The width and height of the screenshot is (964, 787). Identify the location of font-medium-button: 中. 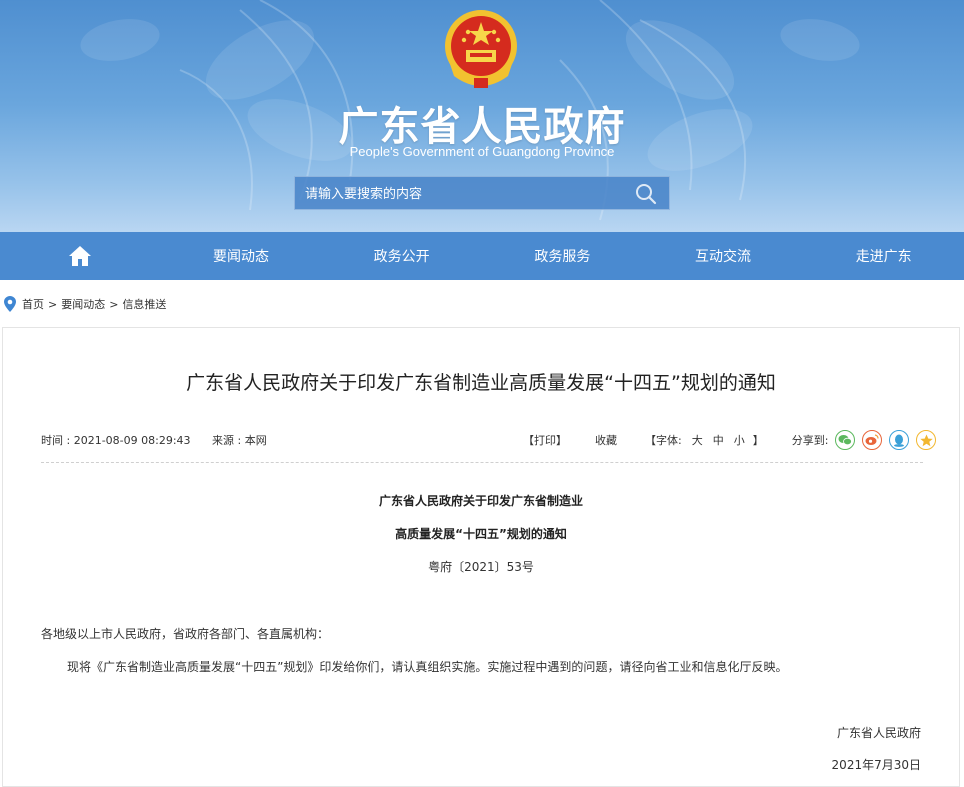
(718, 440).